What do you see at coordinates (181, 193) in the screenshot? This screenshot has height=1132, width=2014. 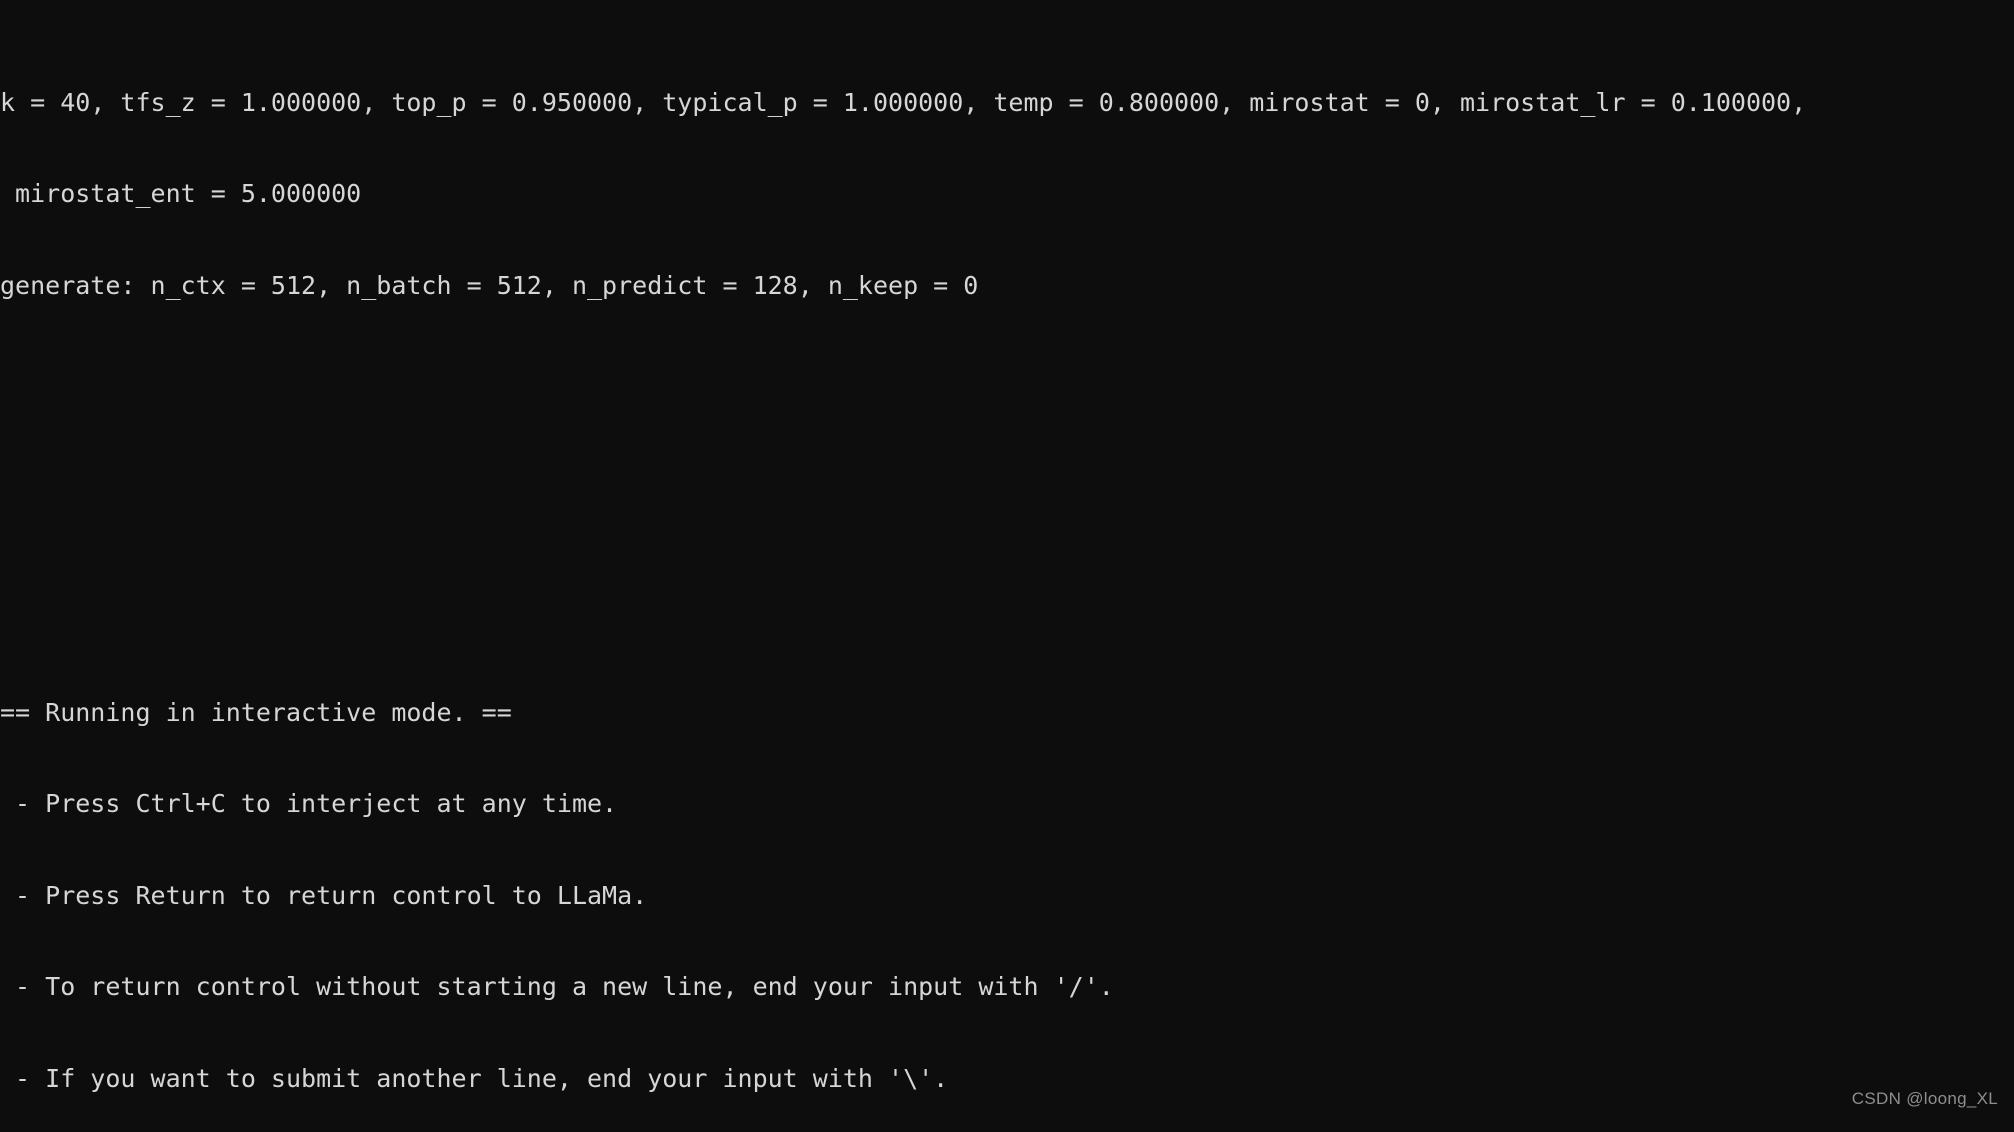 I see `param-line-2: mirostat_ent = 5.000000` at bounding box center [181, 193].